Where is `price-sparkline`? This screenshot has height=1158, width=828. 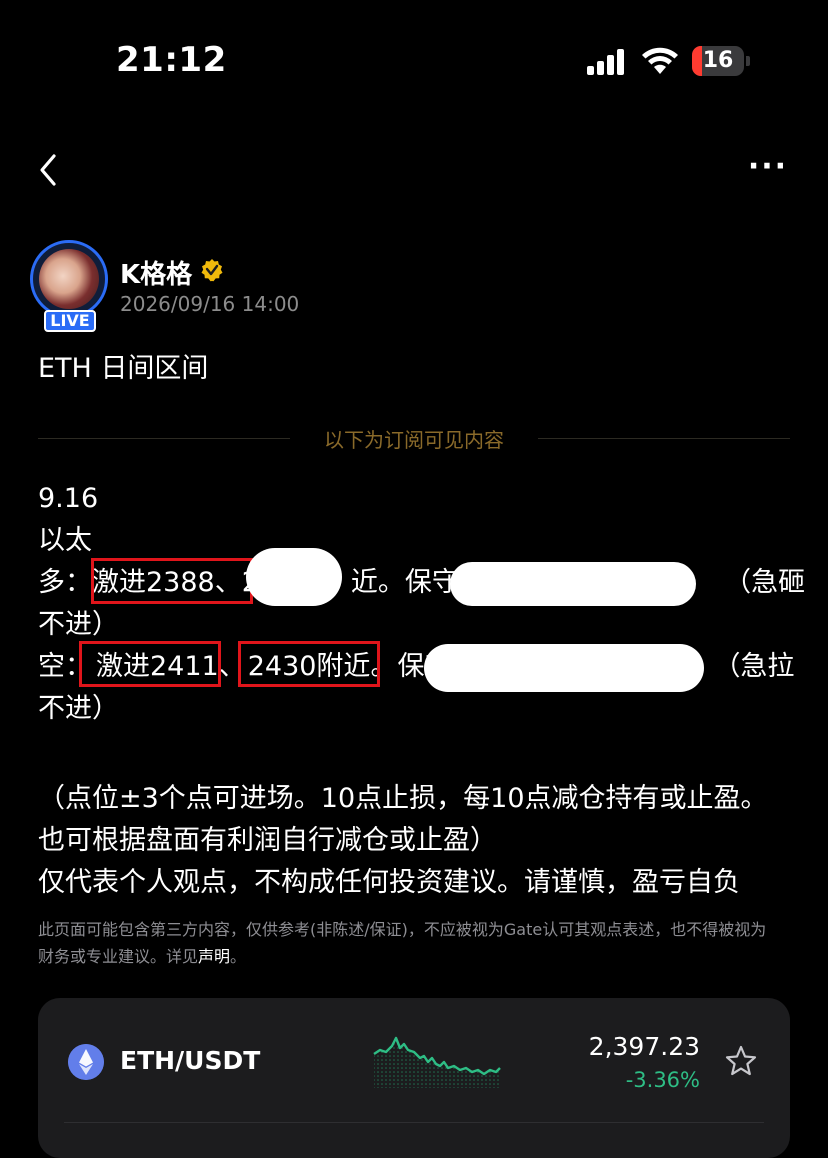
price-sparkline is located at coordinates (437, 1062).